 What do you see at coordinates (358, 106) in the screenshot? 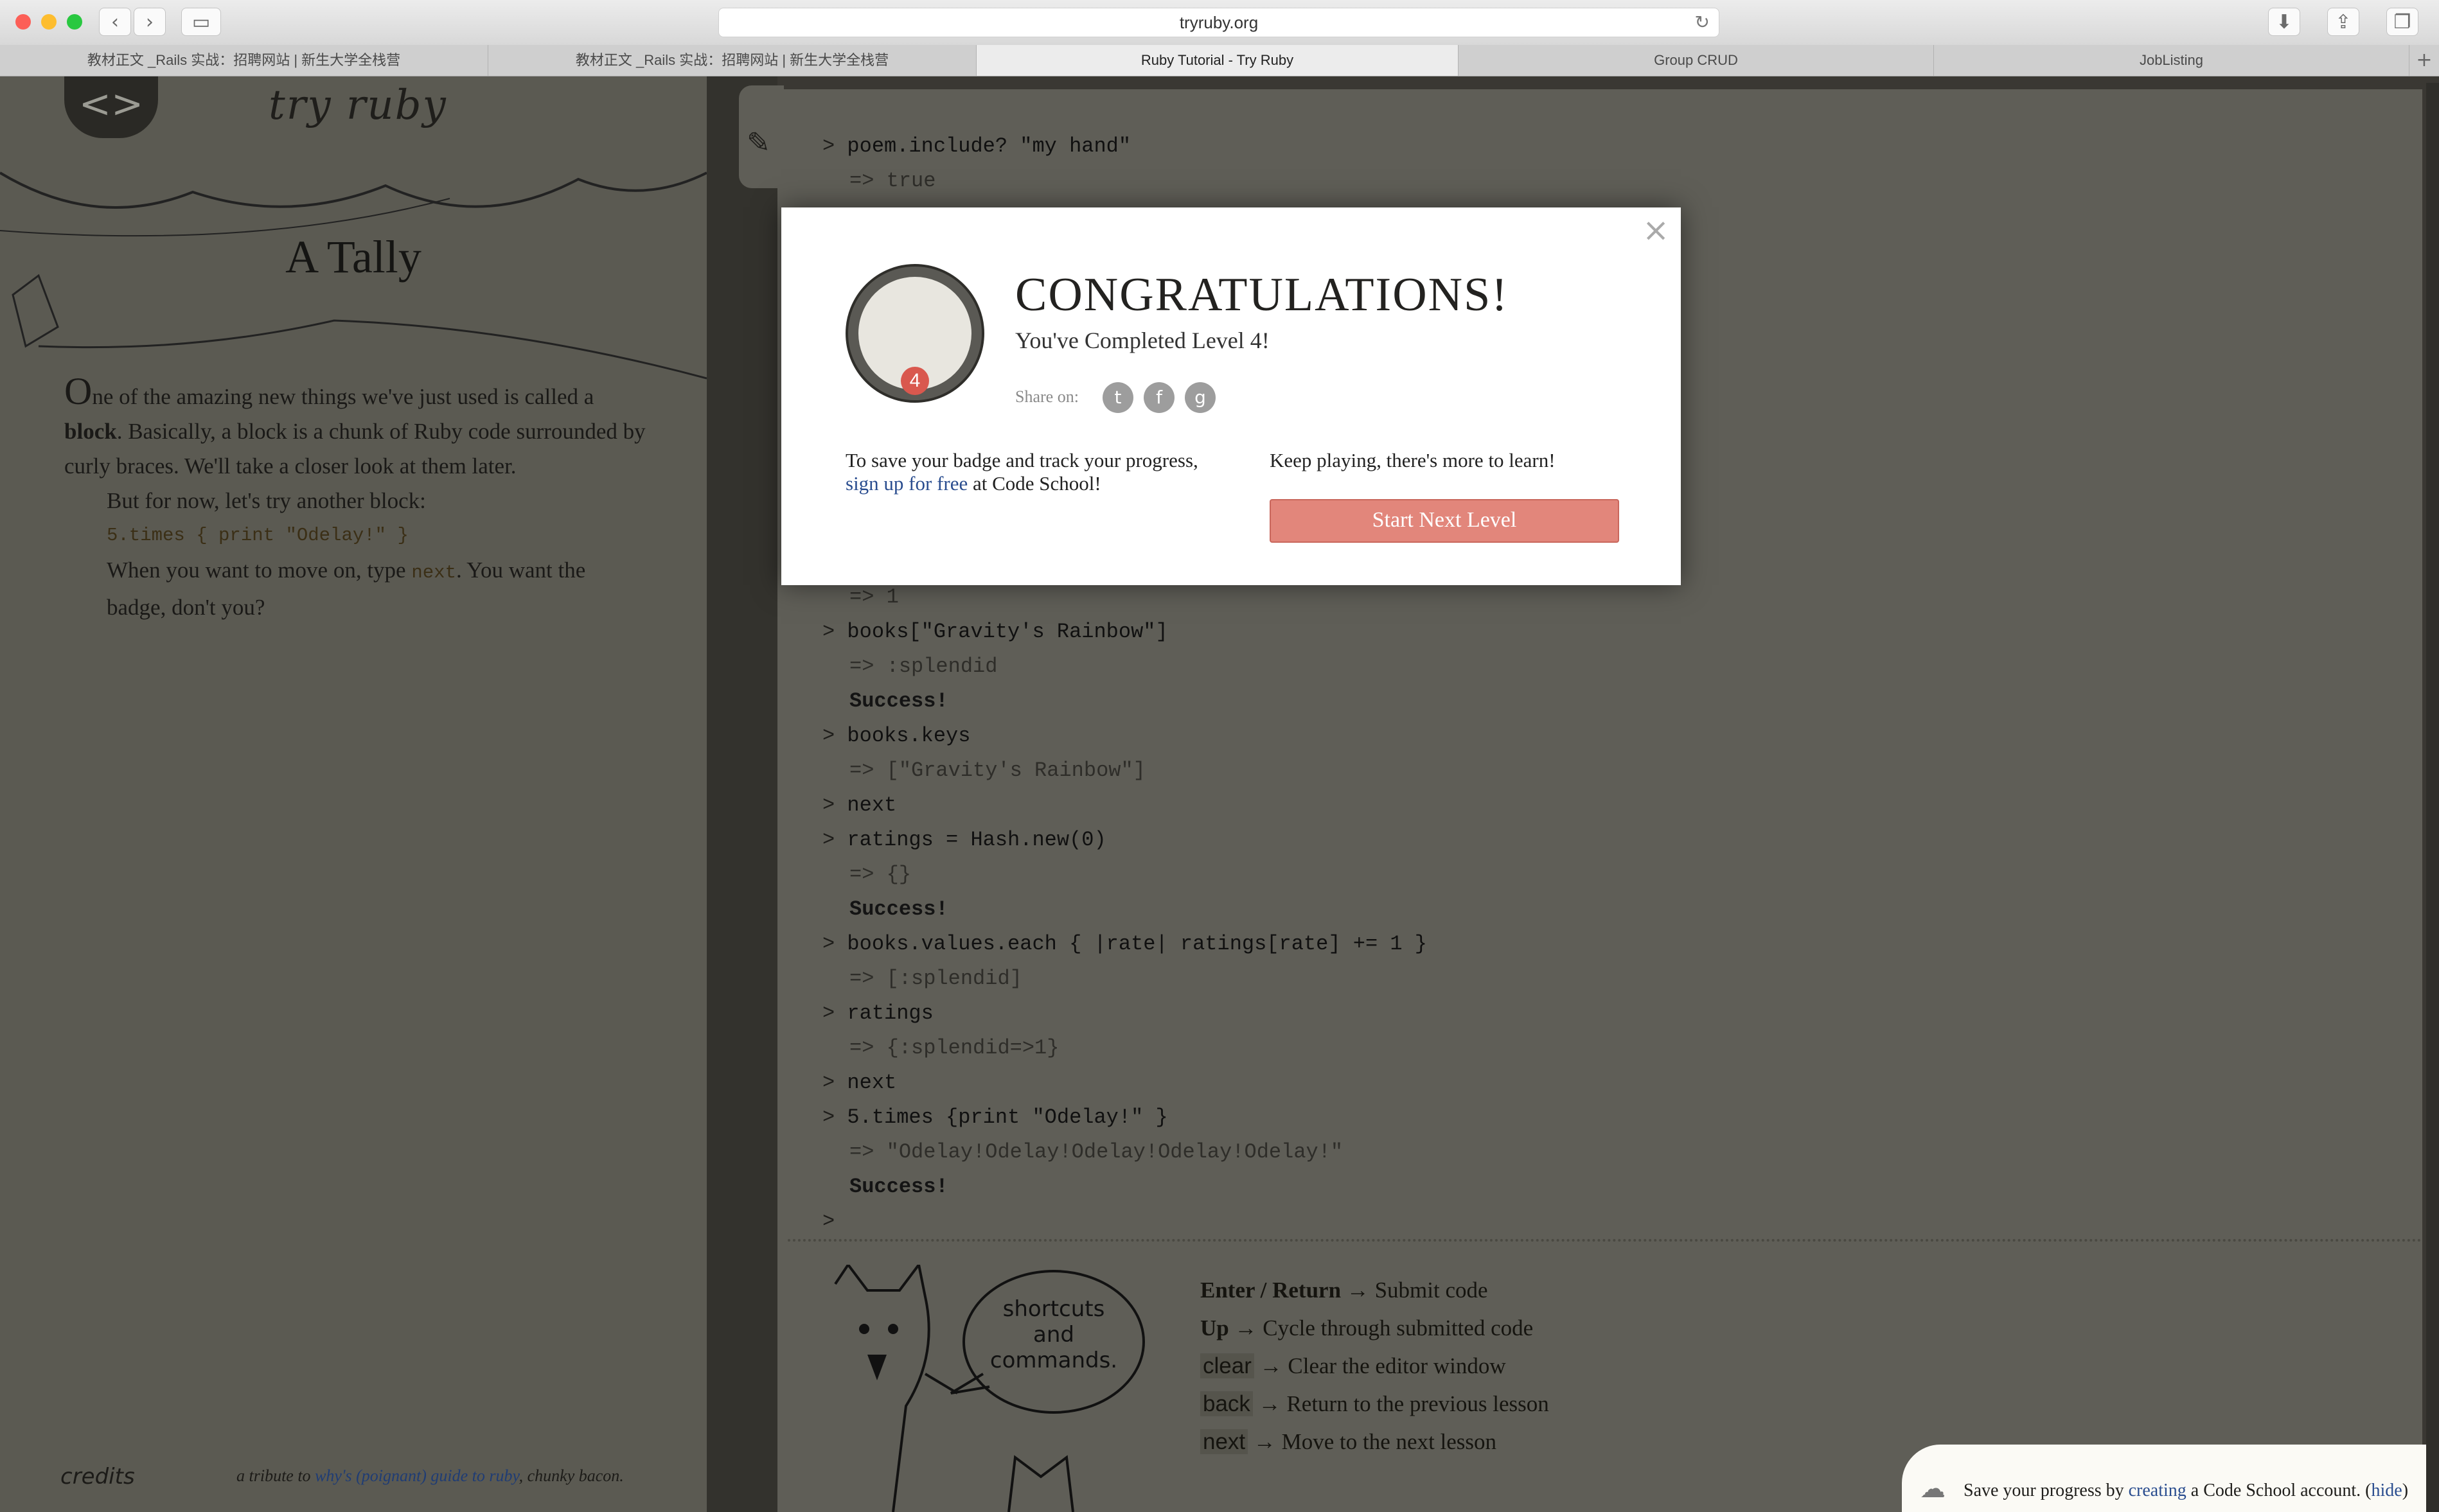
I see `site-logo: try ruby` at bounding box center [358, 106].